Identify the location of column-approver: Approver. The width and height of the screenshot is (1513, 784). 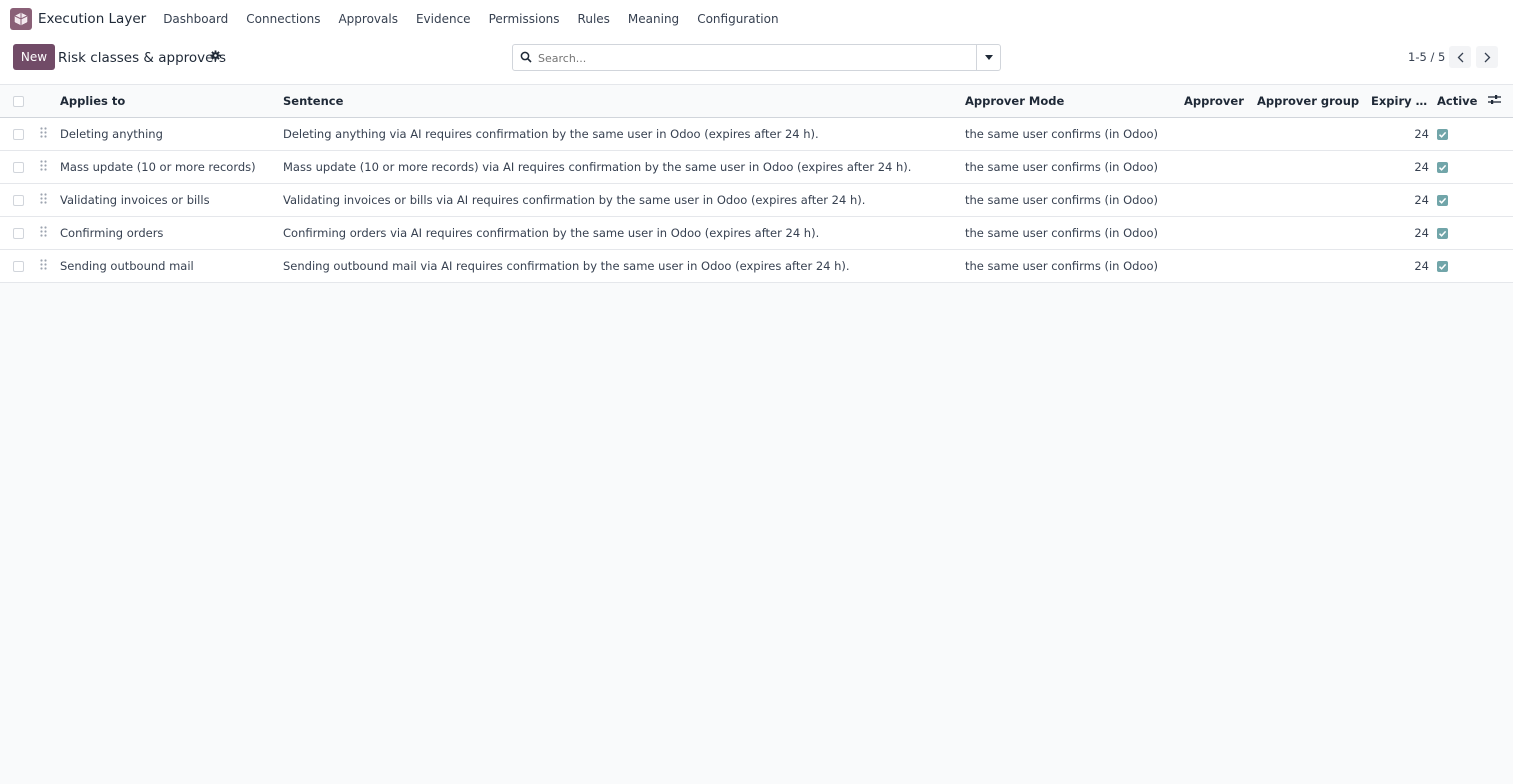
(1216, 101).